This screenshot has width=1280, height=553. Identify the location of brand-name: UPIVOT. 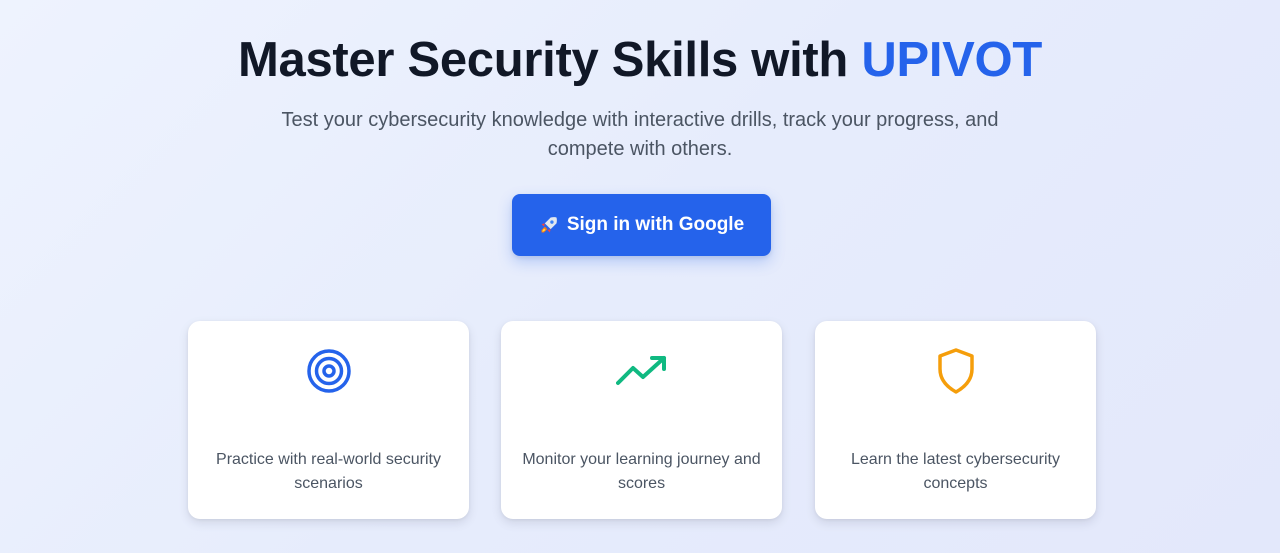
(951, 60).